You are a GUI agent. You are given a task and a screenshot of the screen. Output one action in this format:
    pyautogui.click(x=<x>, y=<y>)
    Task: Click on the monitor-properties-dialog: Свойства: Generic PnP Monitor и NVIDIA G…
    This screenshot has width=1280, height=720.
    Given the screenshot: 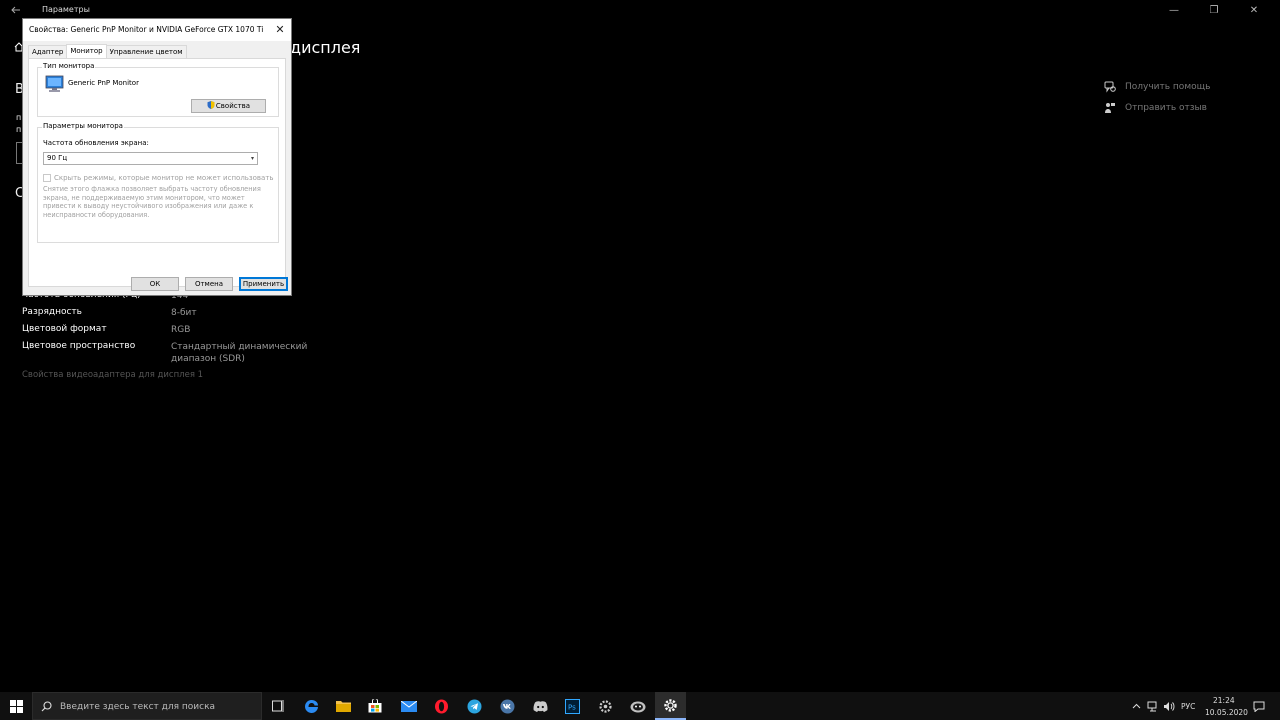 What is the action you would take?
    pyautogui.click(x=157, y=157)
    